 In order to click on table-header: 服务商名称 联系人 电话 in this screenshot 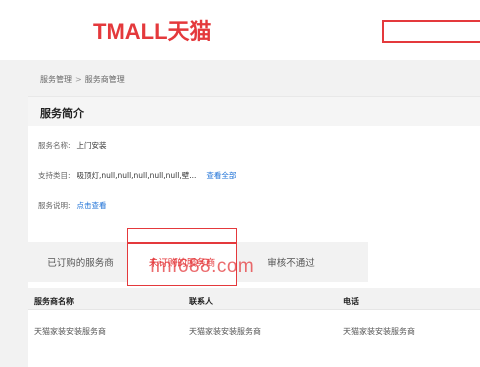, I will do `click(254, 299)`.